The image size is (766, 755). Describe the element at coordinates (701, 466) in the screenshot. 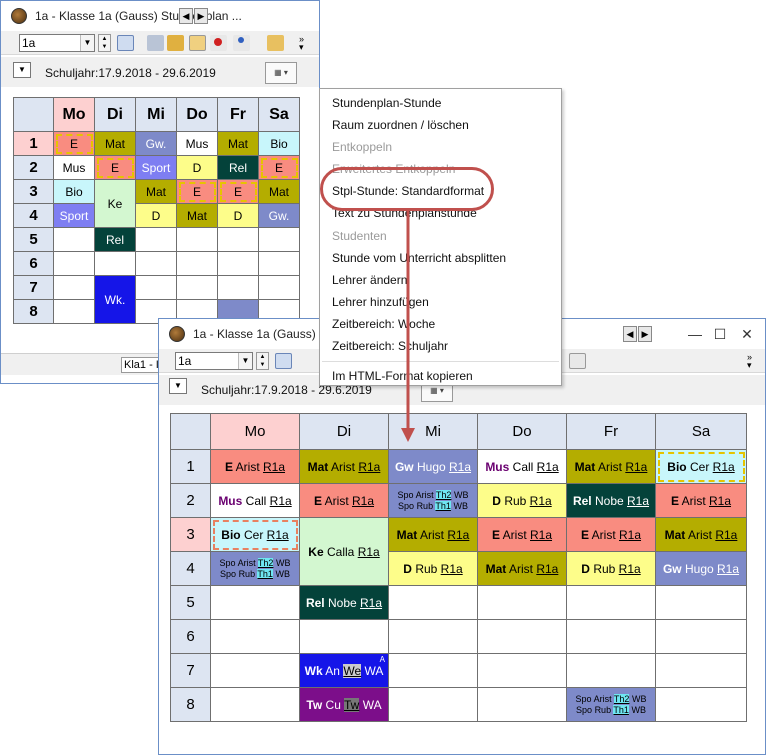

I see `lesson-cell: Bio Cer R1a` at that location.